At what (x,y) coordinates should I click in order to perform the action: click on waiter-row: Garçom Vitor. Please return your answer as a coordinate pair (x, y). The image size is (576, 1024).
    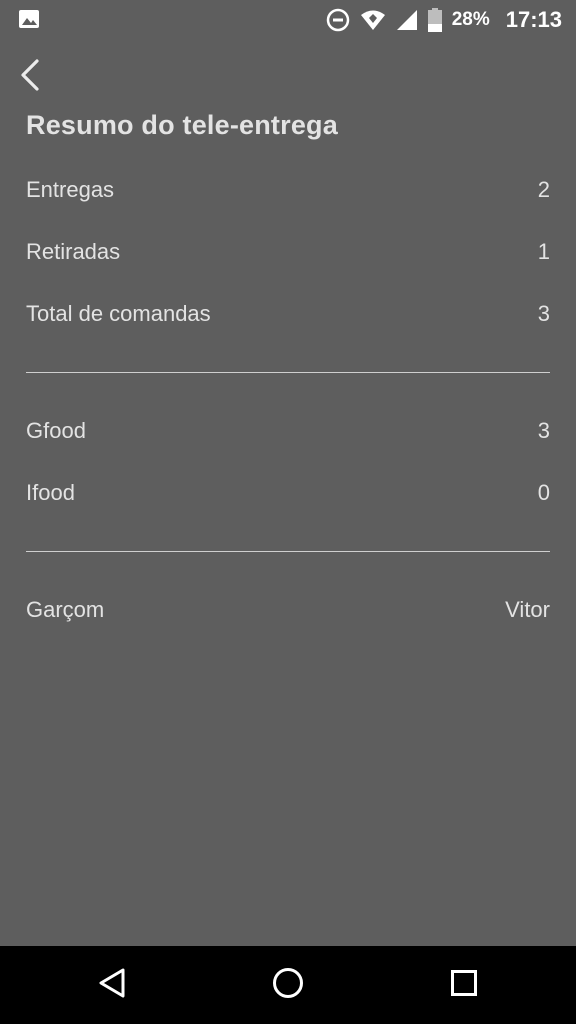
    Looking at the image, I should click on (288, 610).